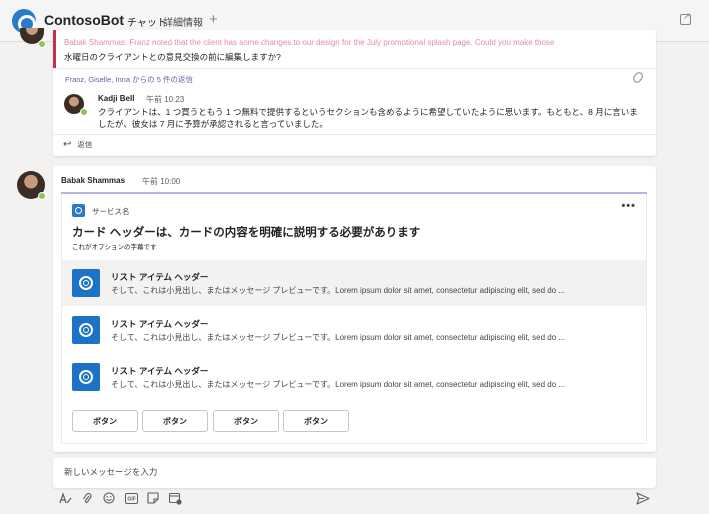 This screenshot has height=514, width=709. What do you see at coordinates (175, 421) in the screenshot?
I see `card-action-button-2: ボタン` at bounding box center [175, 421].